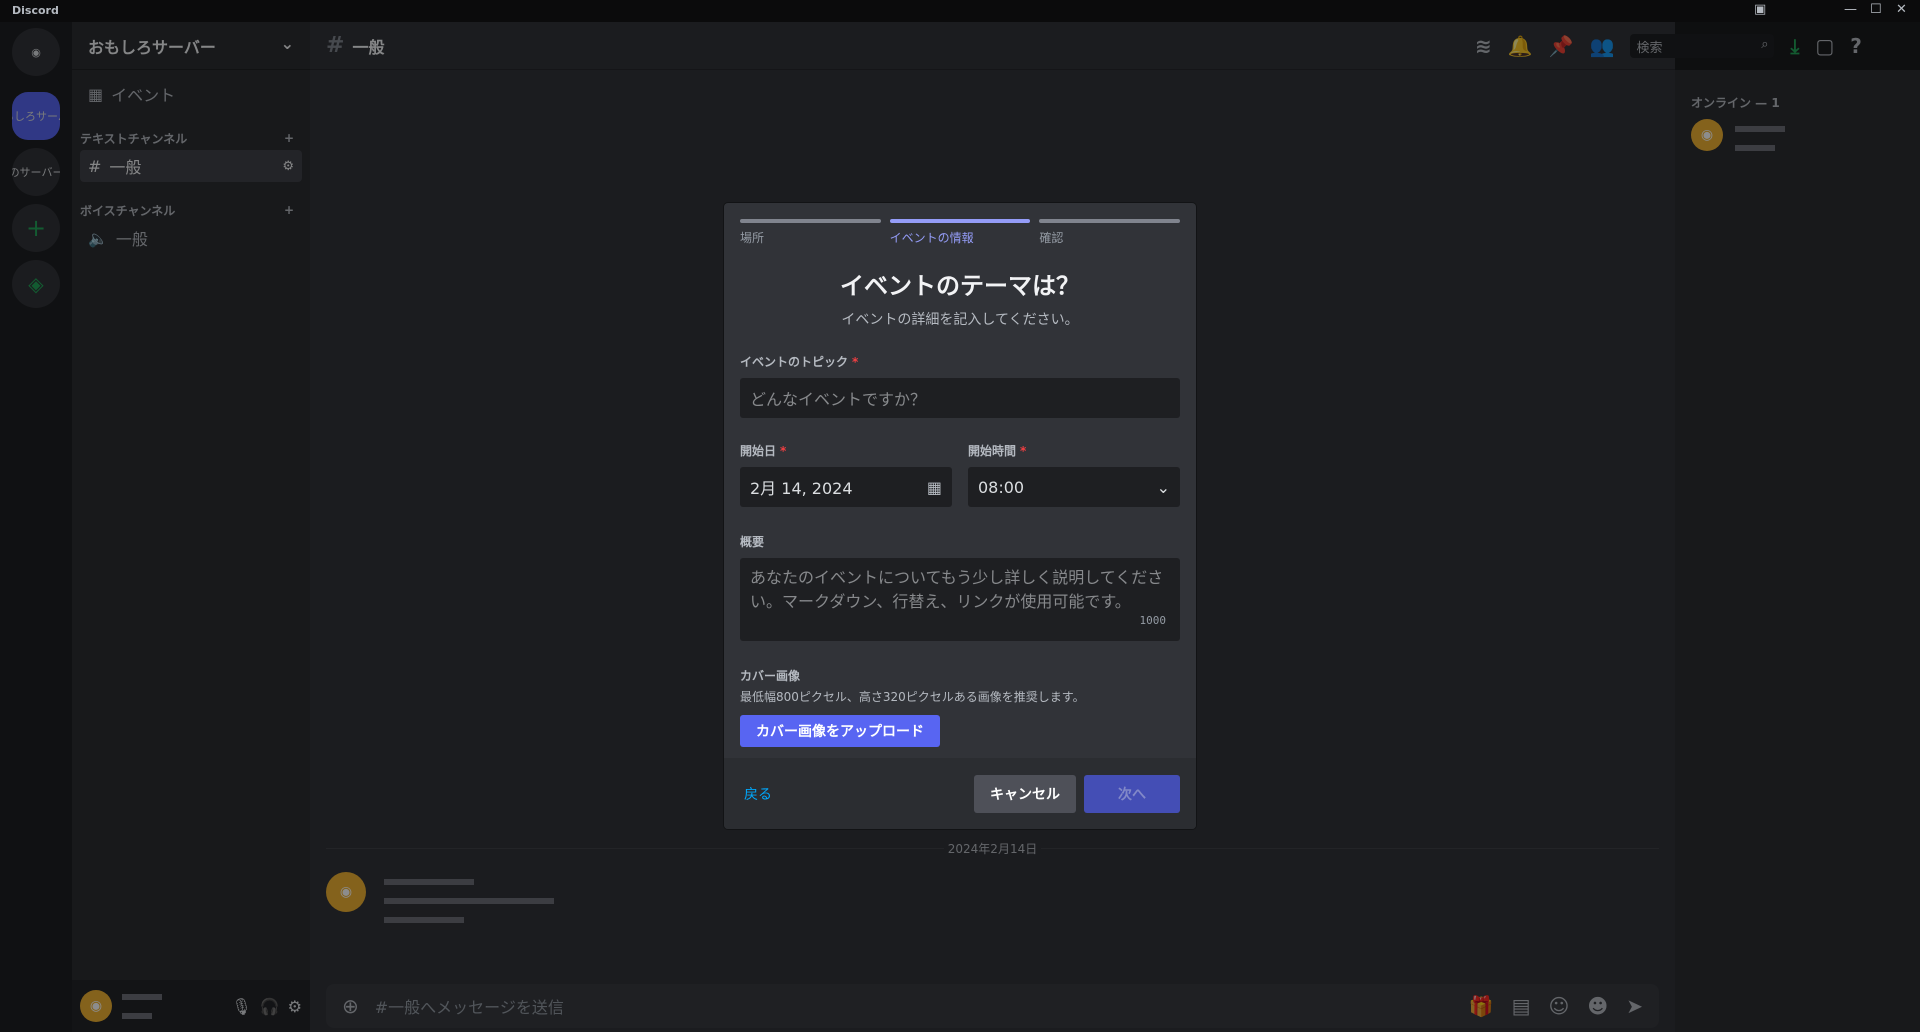  I want to click on username-redacted, so click(142, 1006).